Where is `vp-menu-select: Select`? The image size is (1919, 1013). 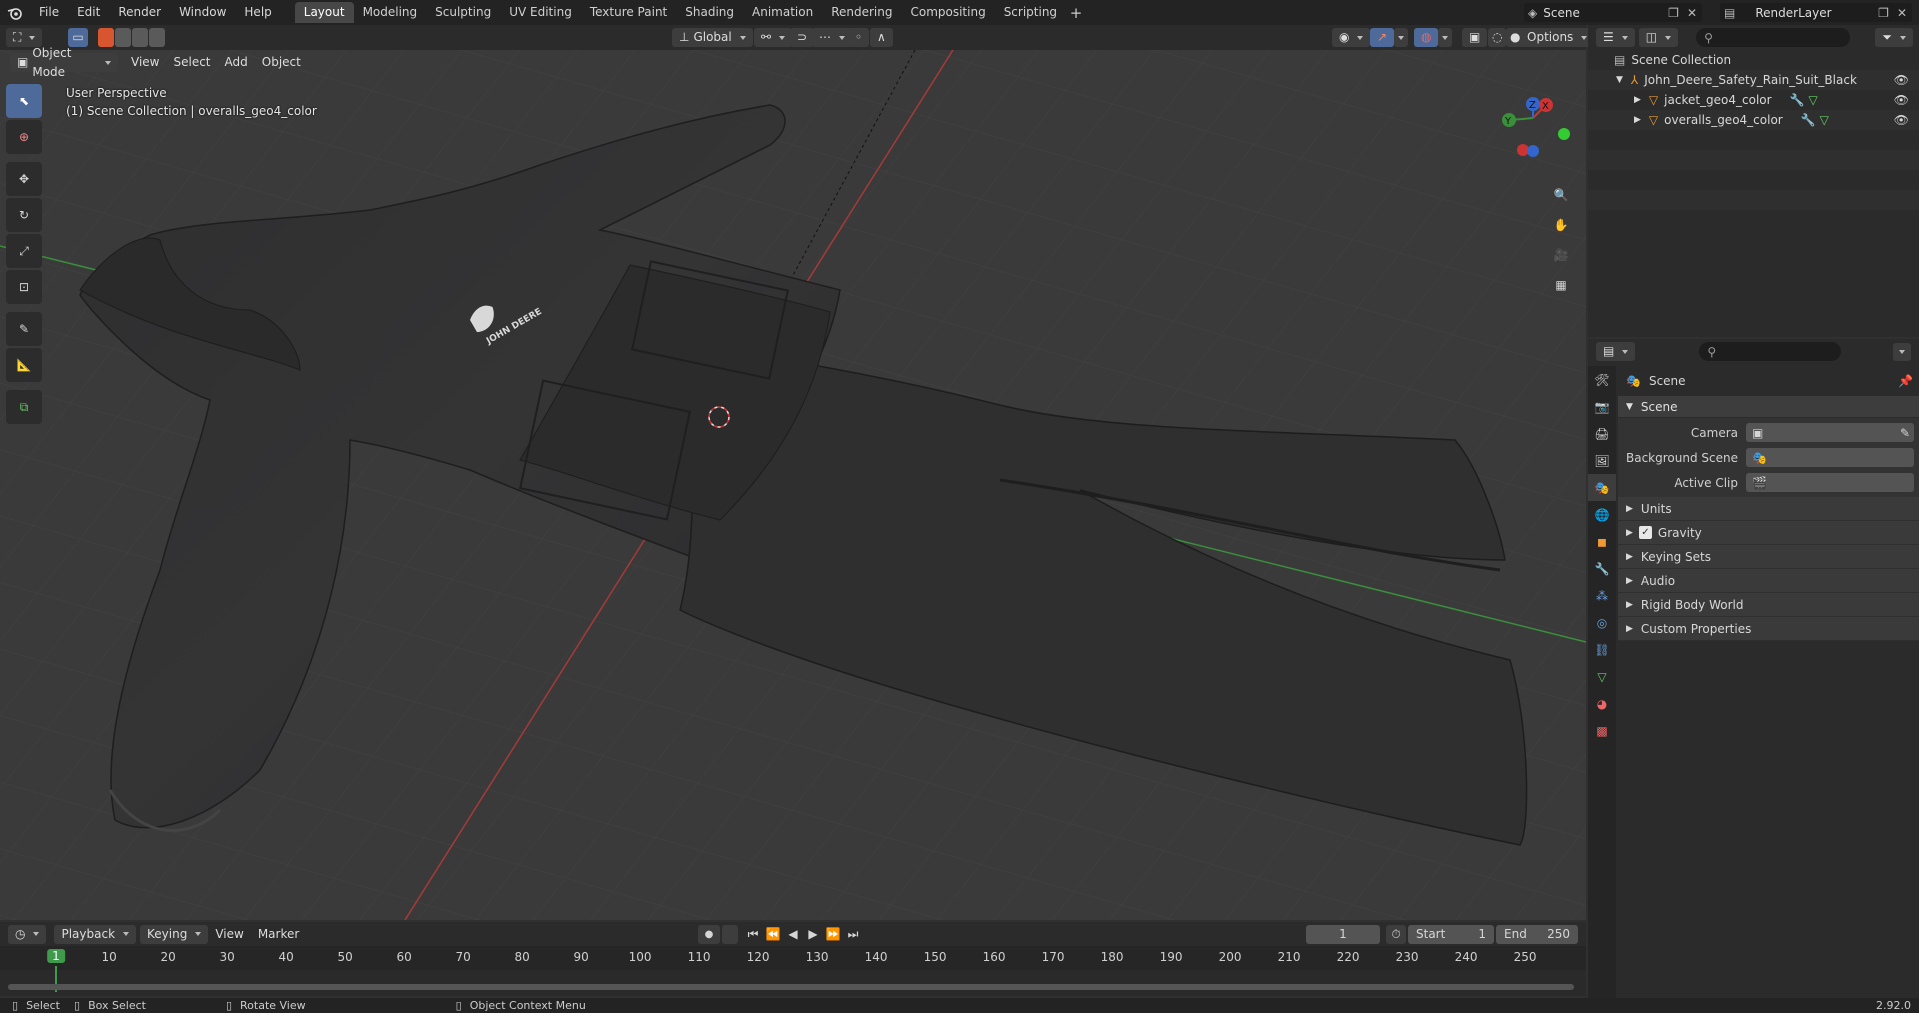
vp-menu-select: Select is located at coordinates (191, 62).